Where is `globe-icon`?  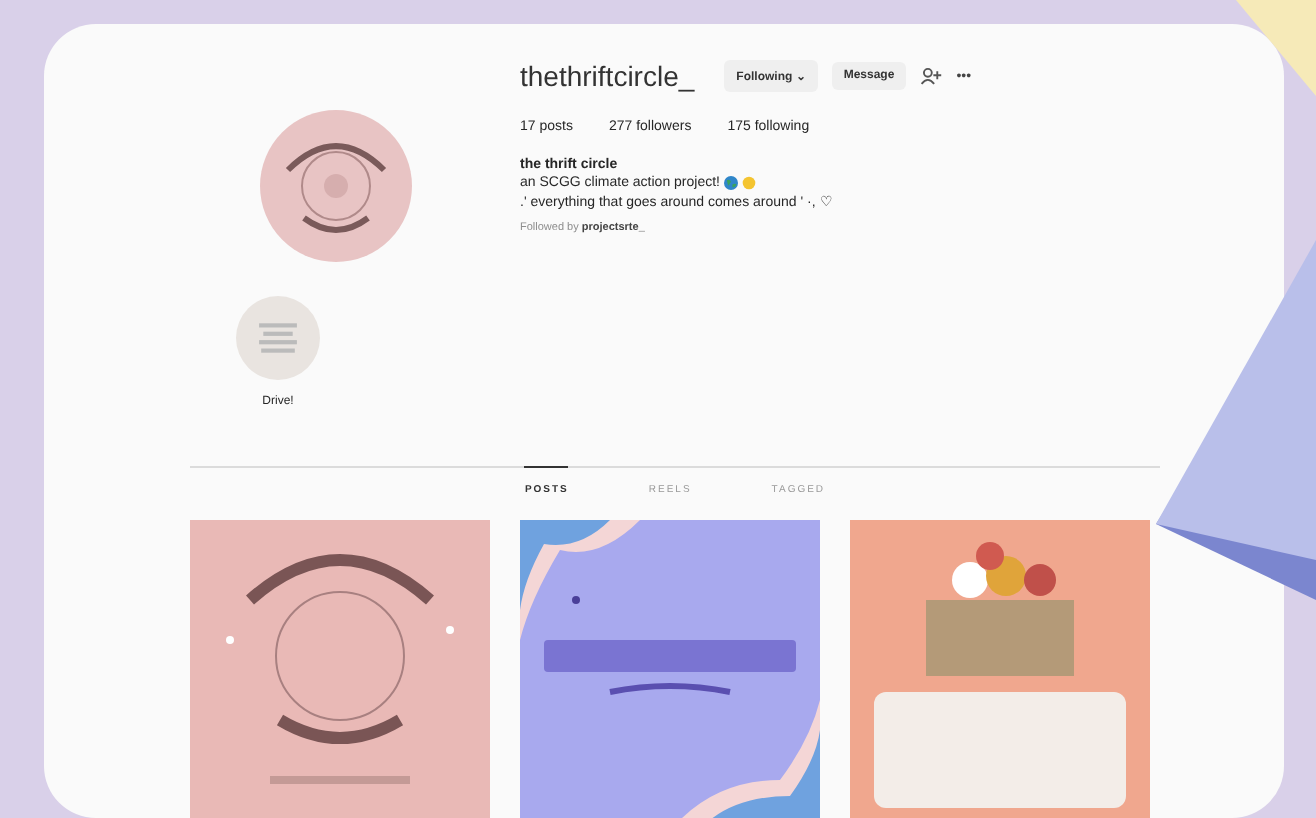
globe-icon is located at coordinates (731, 183).